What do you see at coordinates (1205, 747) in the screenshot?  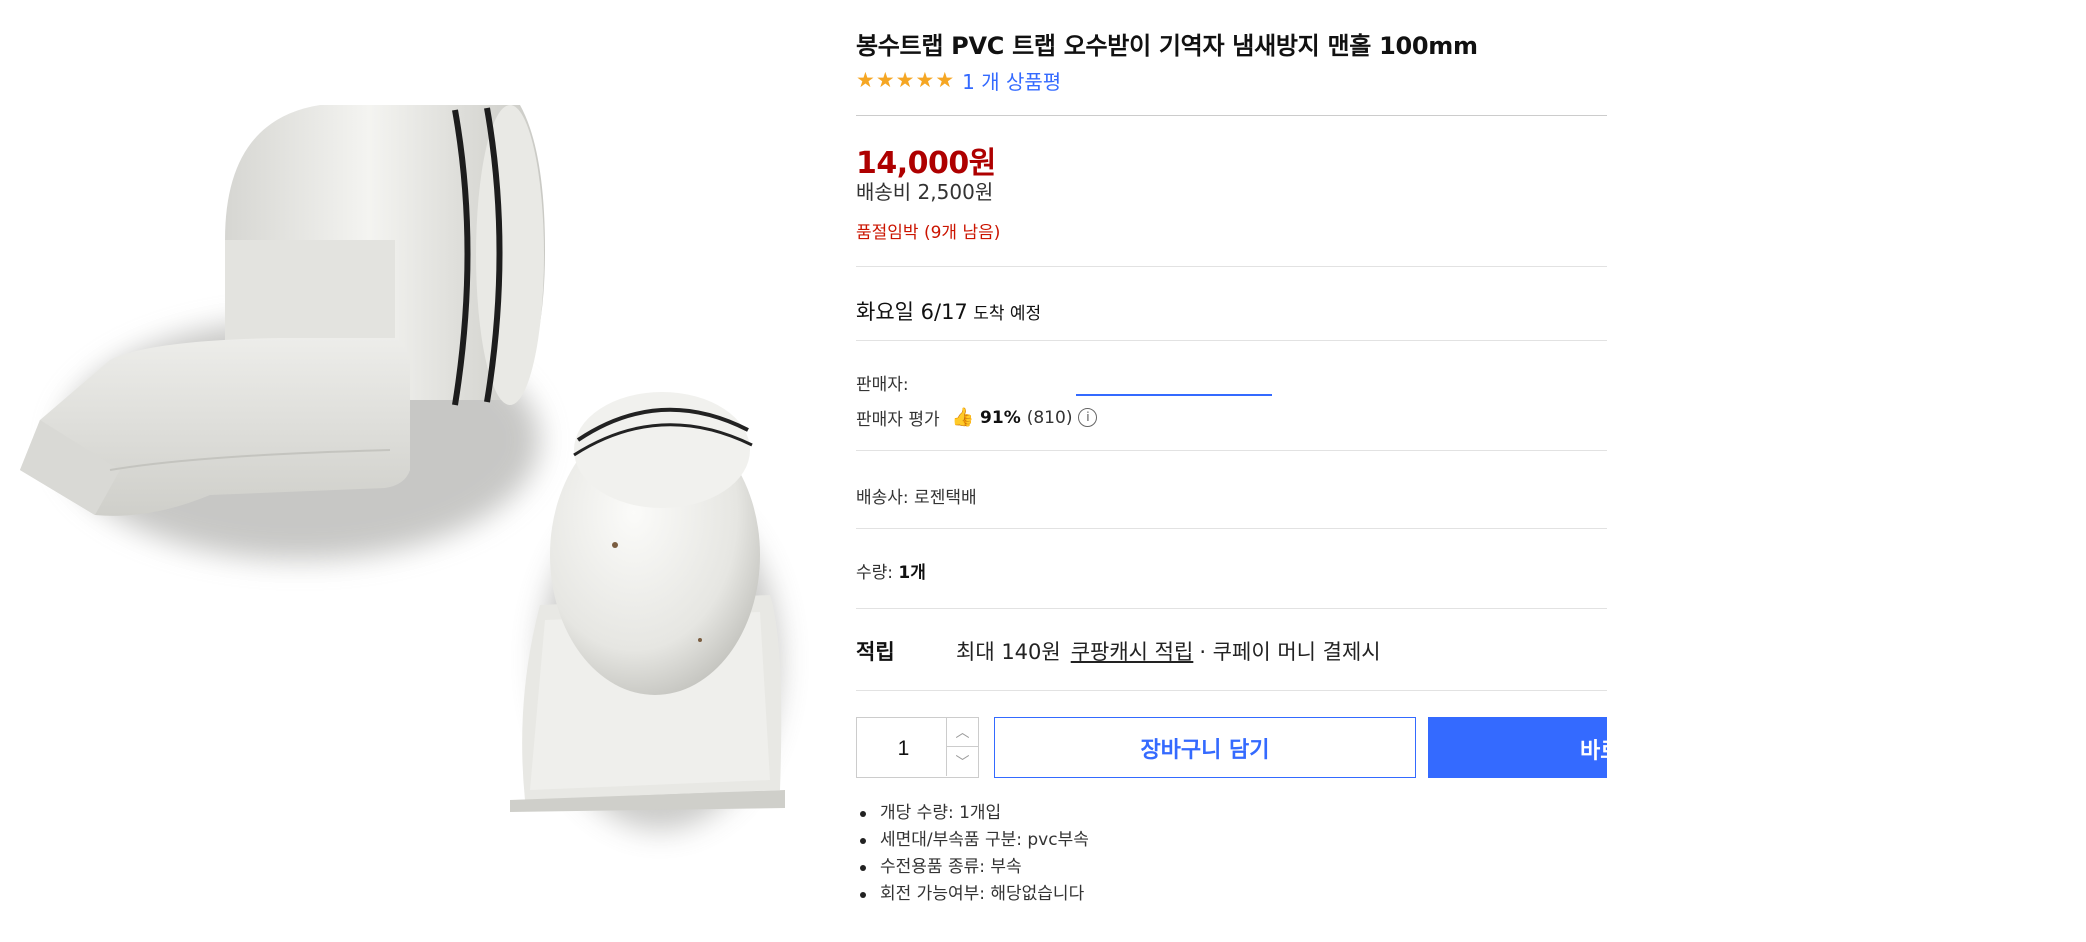 I see `add-to-cart-button: 장바구니 담기` at bounding box center [1205, 747].